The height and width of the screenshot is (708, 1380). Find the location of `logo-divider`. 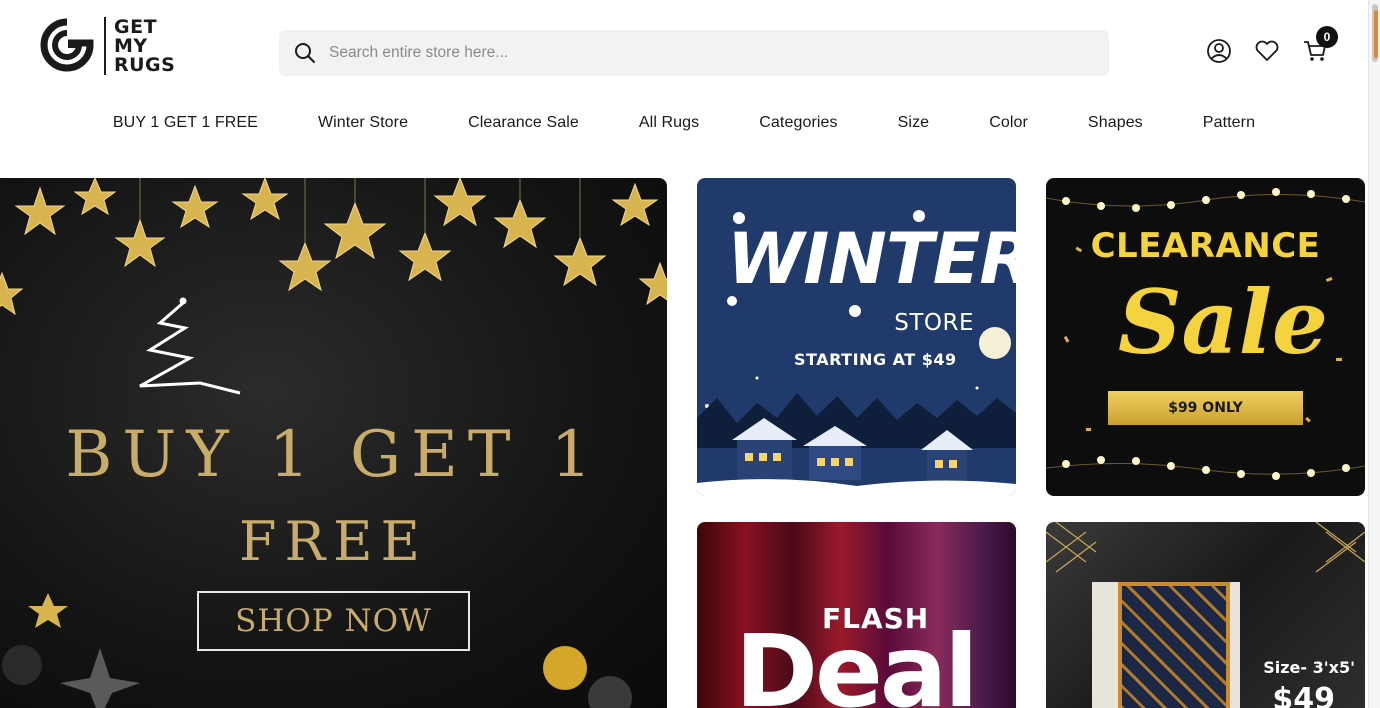

logo-divider is located at coordinates (105, 46).